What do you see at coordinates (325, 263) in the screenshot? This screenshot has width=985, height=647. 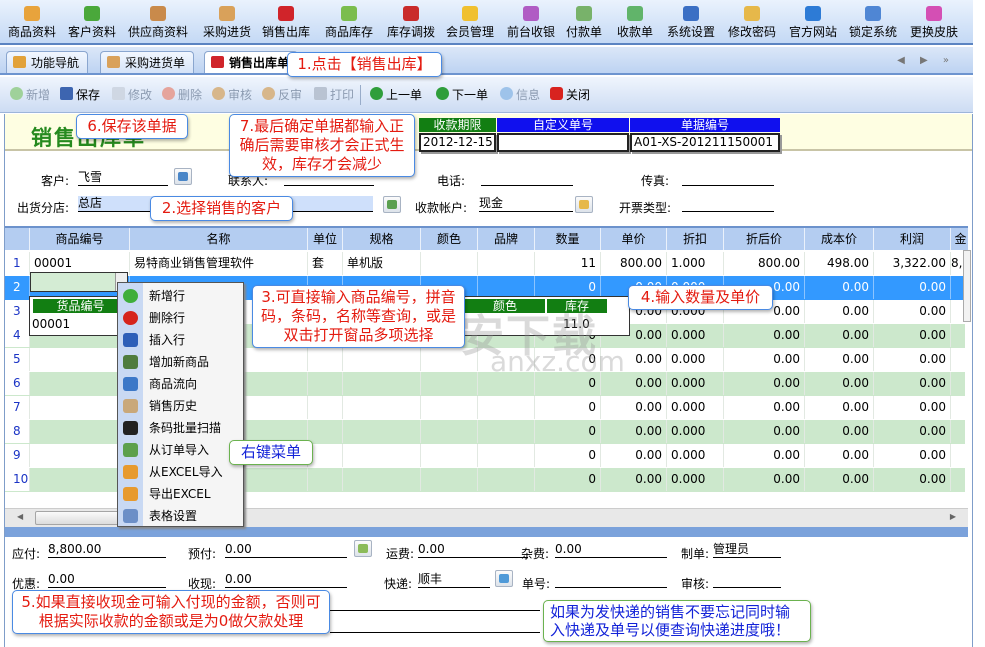 I see `cell-unit: 套` at bounding box center [325, 263].